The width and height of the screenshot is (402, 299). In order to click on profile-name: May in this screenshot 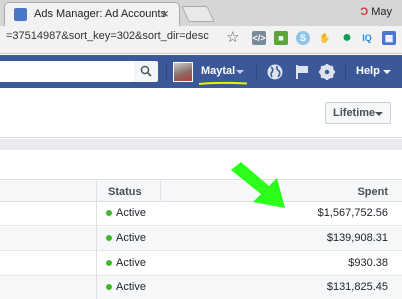, I will do `click(381, 12)`.